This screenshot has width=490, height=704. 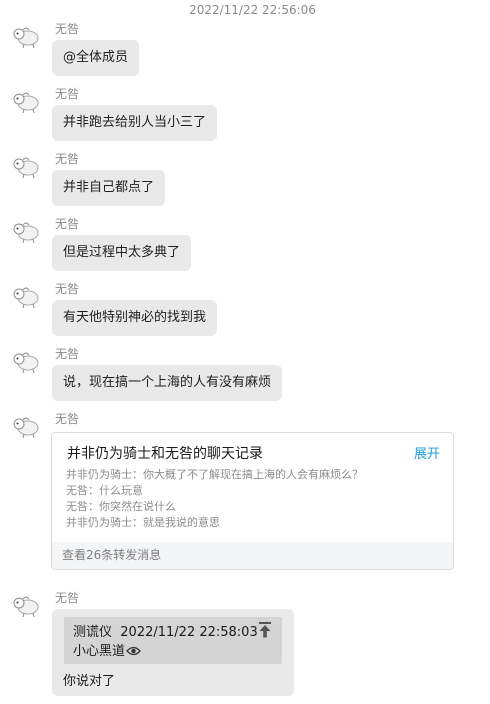 I want to click on reply-message-bubble: 测谎仪 2022/11/22 22:58:03 小心黑道 你说对了, so click(x=173, y=652).